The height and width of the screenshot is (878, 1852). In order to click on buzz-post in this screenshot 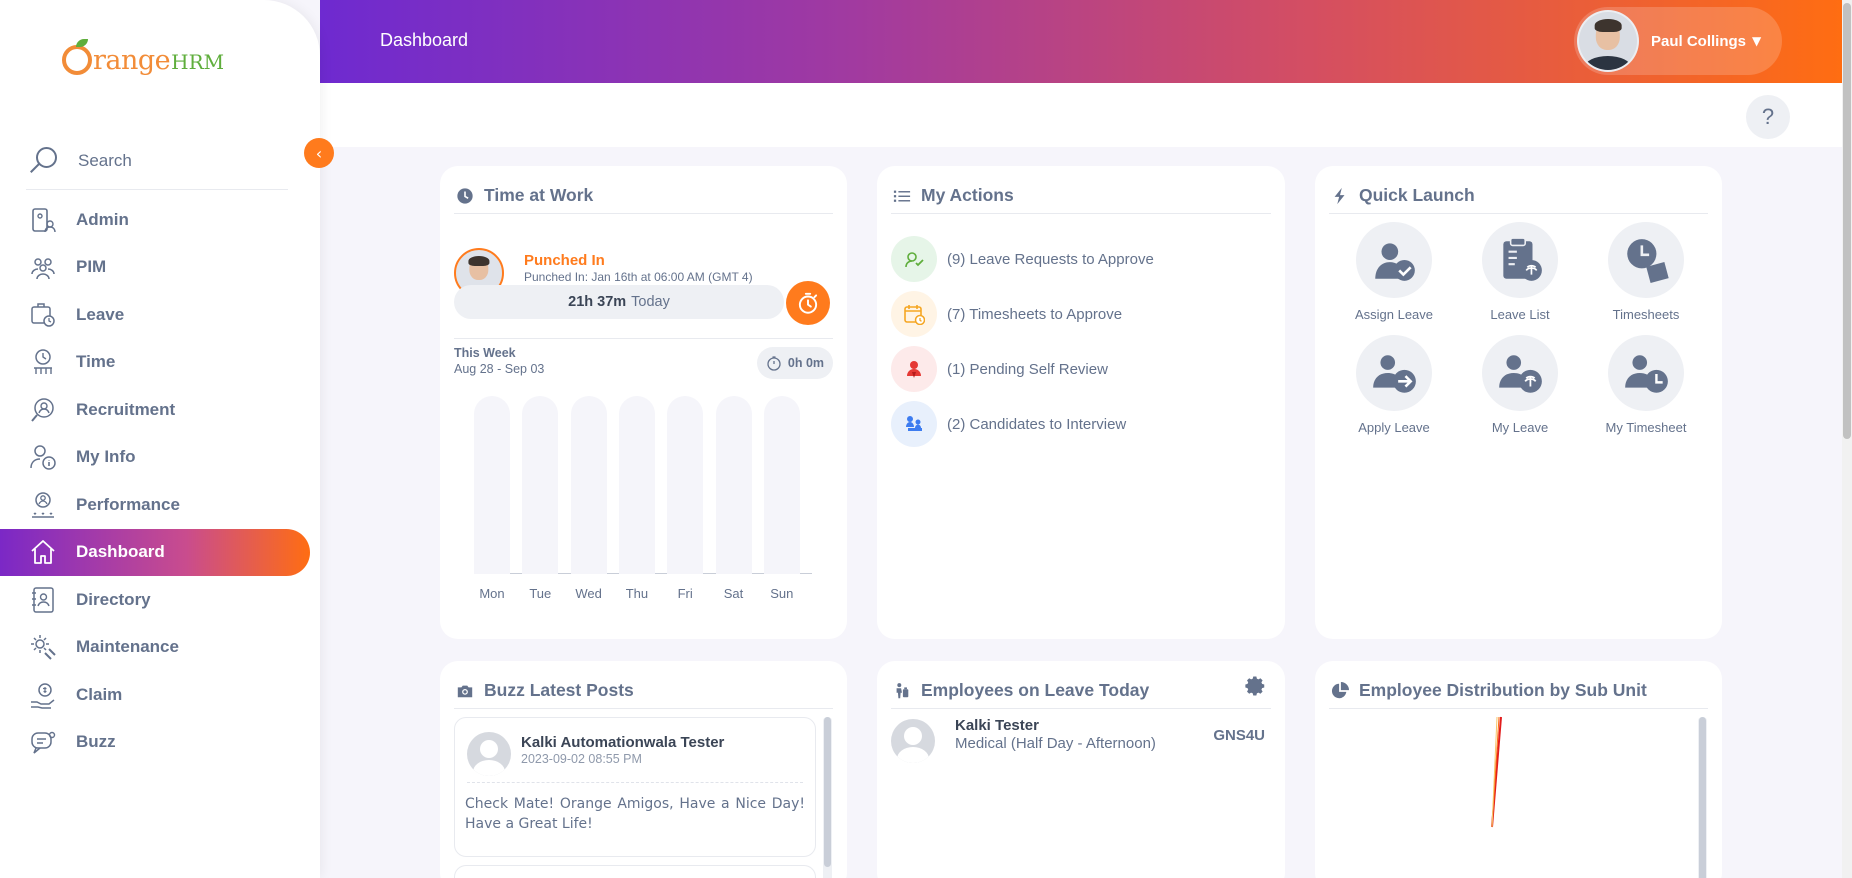, I will do `click(635, 871)`.